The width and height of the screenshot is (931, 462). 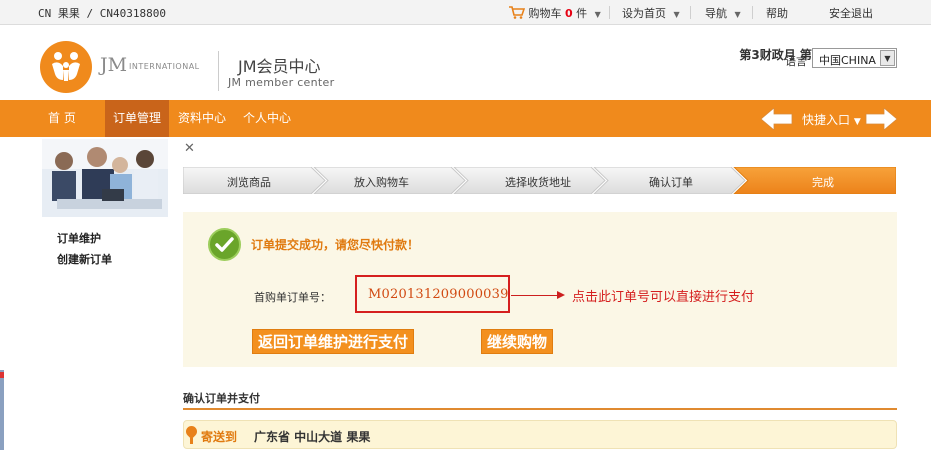 What do you see at coordinates (224, 244) in the screenshot?
I see `checkmark-icon` at bounding box center [224, 244].